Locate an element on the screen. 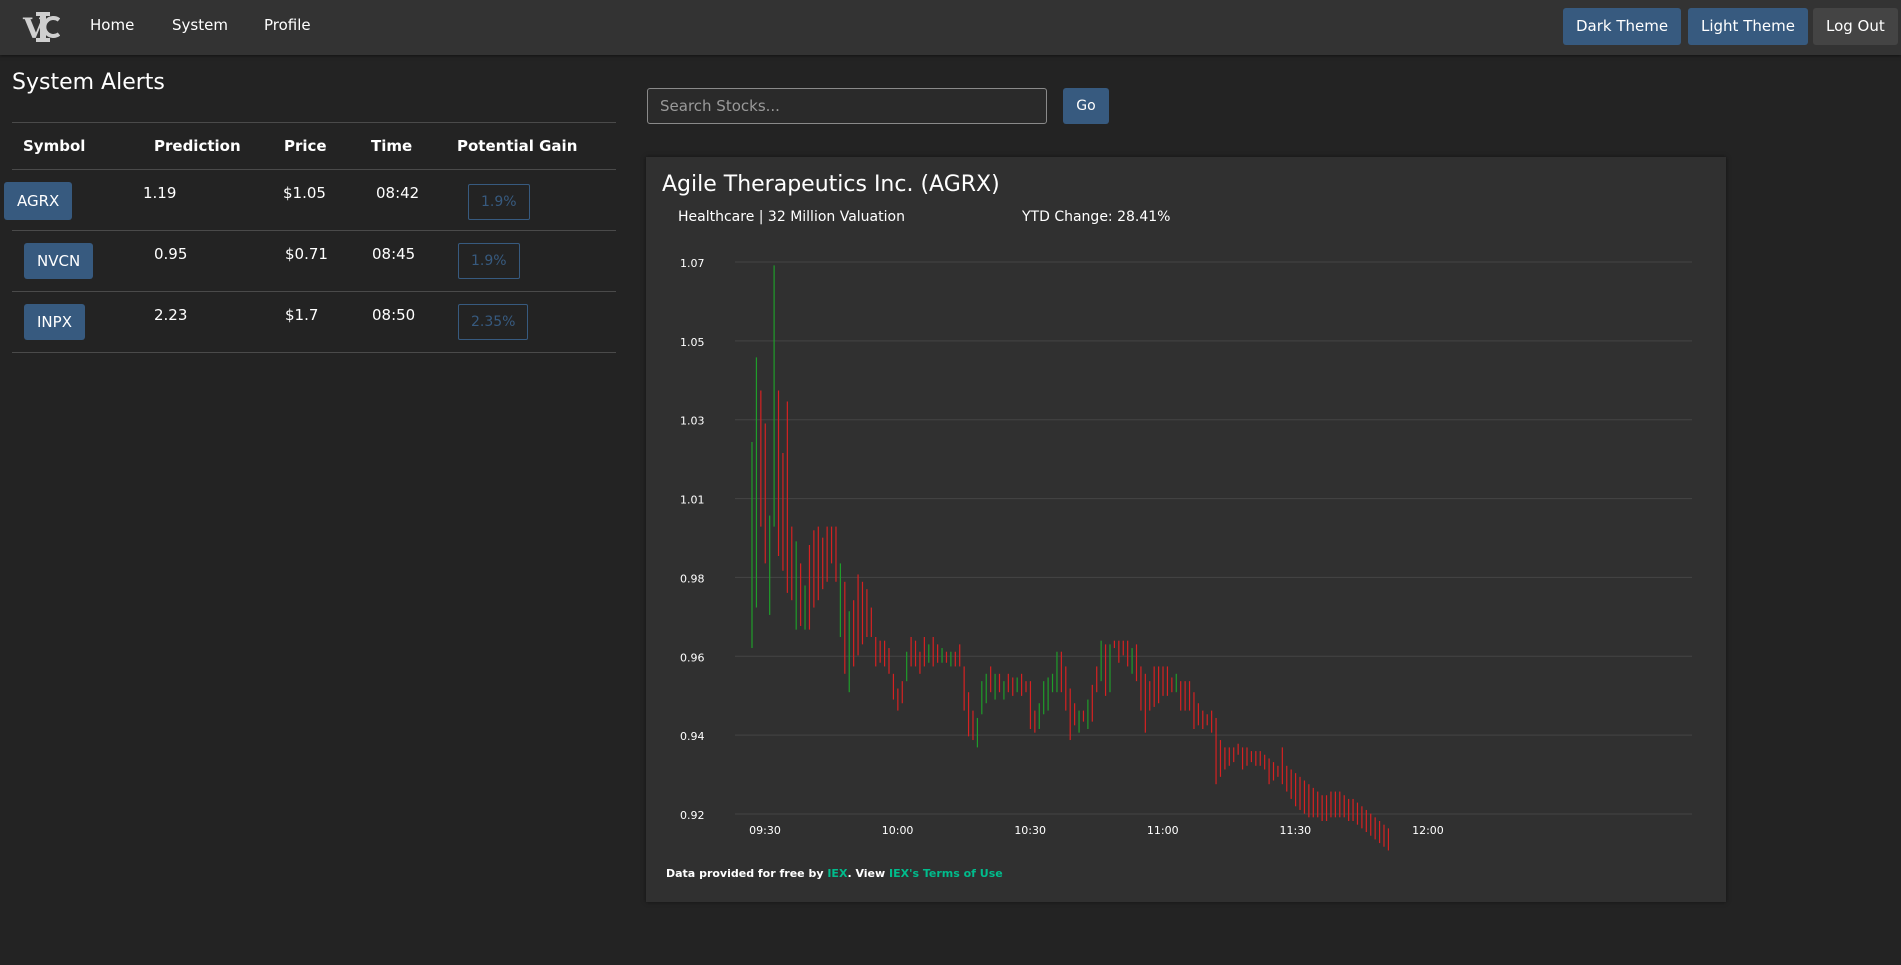 The width and height of the screenshot is (1901, 965). go-button: Go is located at coordinates (1086, 106).